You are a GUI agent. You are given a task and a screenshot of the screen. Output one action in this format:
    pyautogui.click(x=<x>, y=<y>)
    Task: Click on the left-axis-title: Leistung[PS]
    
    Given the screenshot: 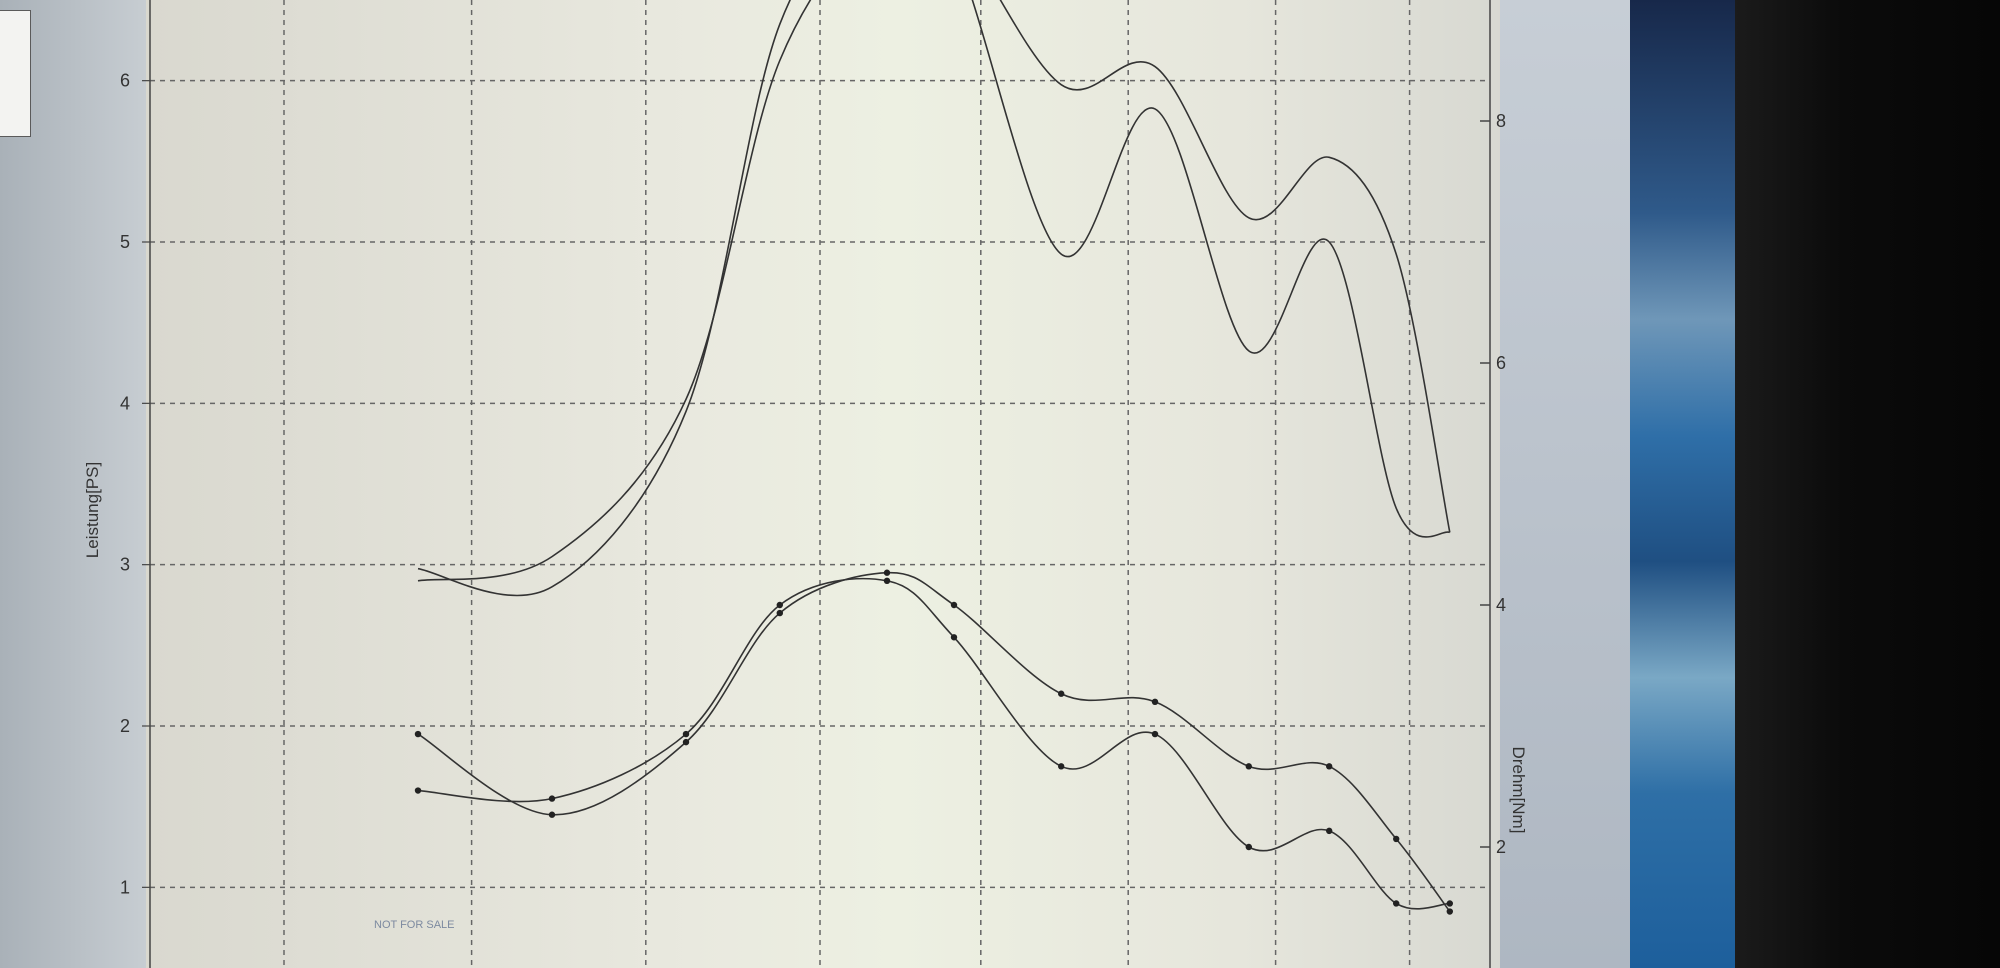 What is the action you would take?
    pyautogui.click(x=92, y=510)
    